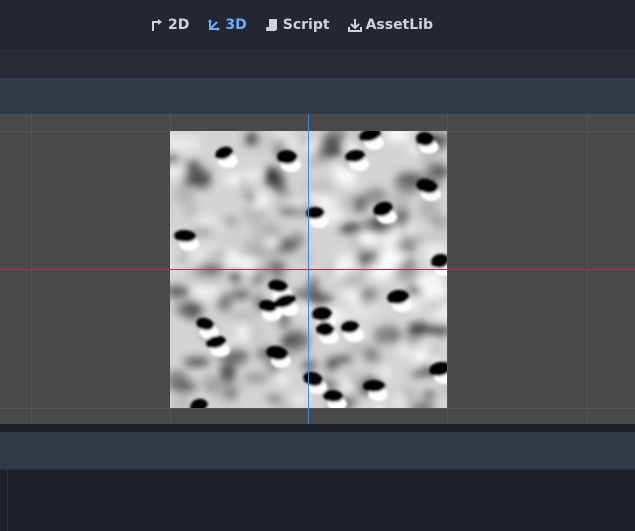 The width and height of the screenshot is (635, 531). What do you see at coordinates (354, 25) in the screenshot?
I see `assetlib-icon` at bounding box center [354, 25].